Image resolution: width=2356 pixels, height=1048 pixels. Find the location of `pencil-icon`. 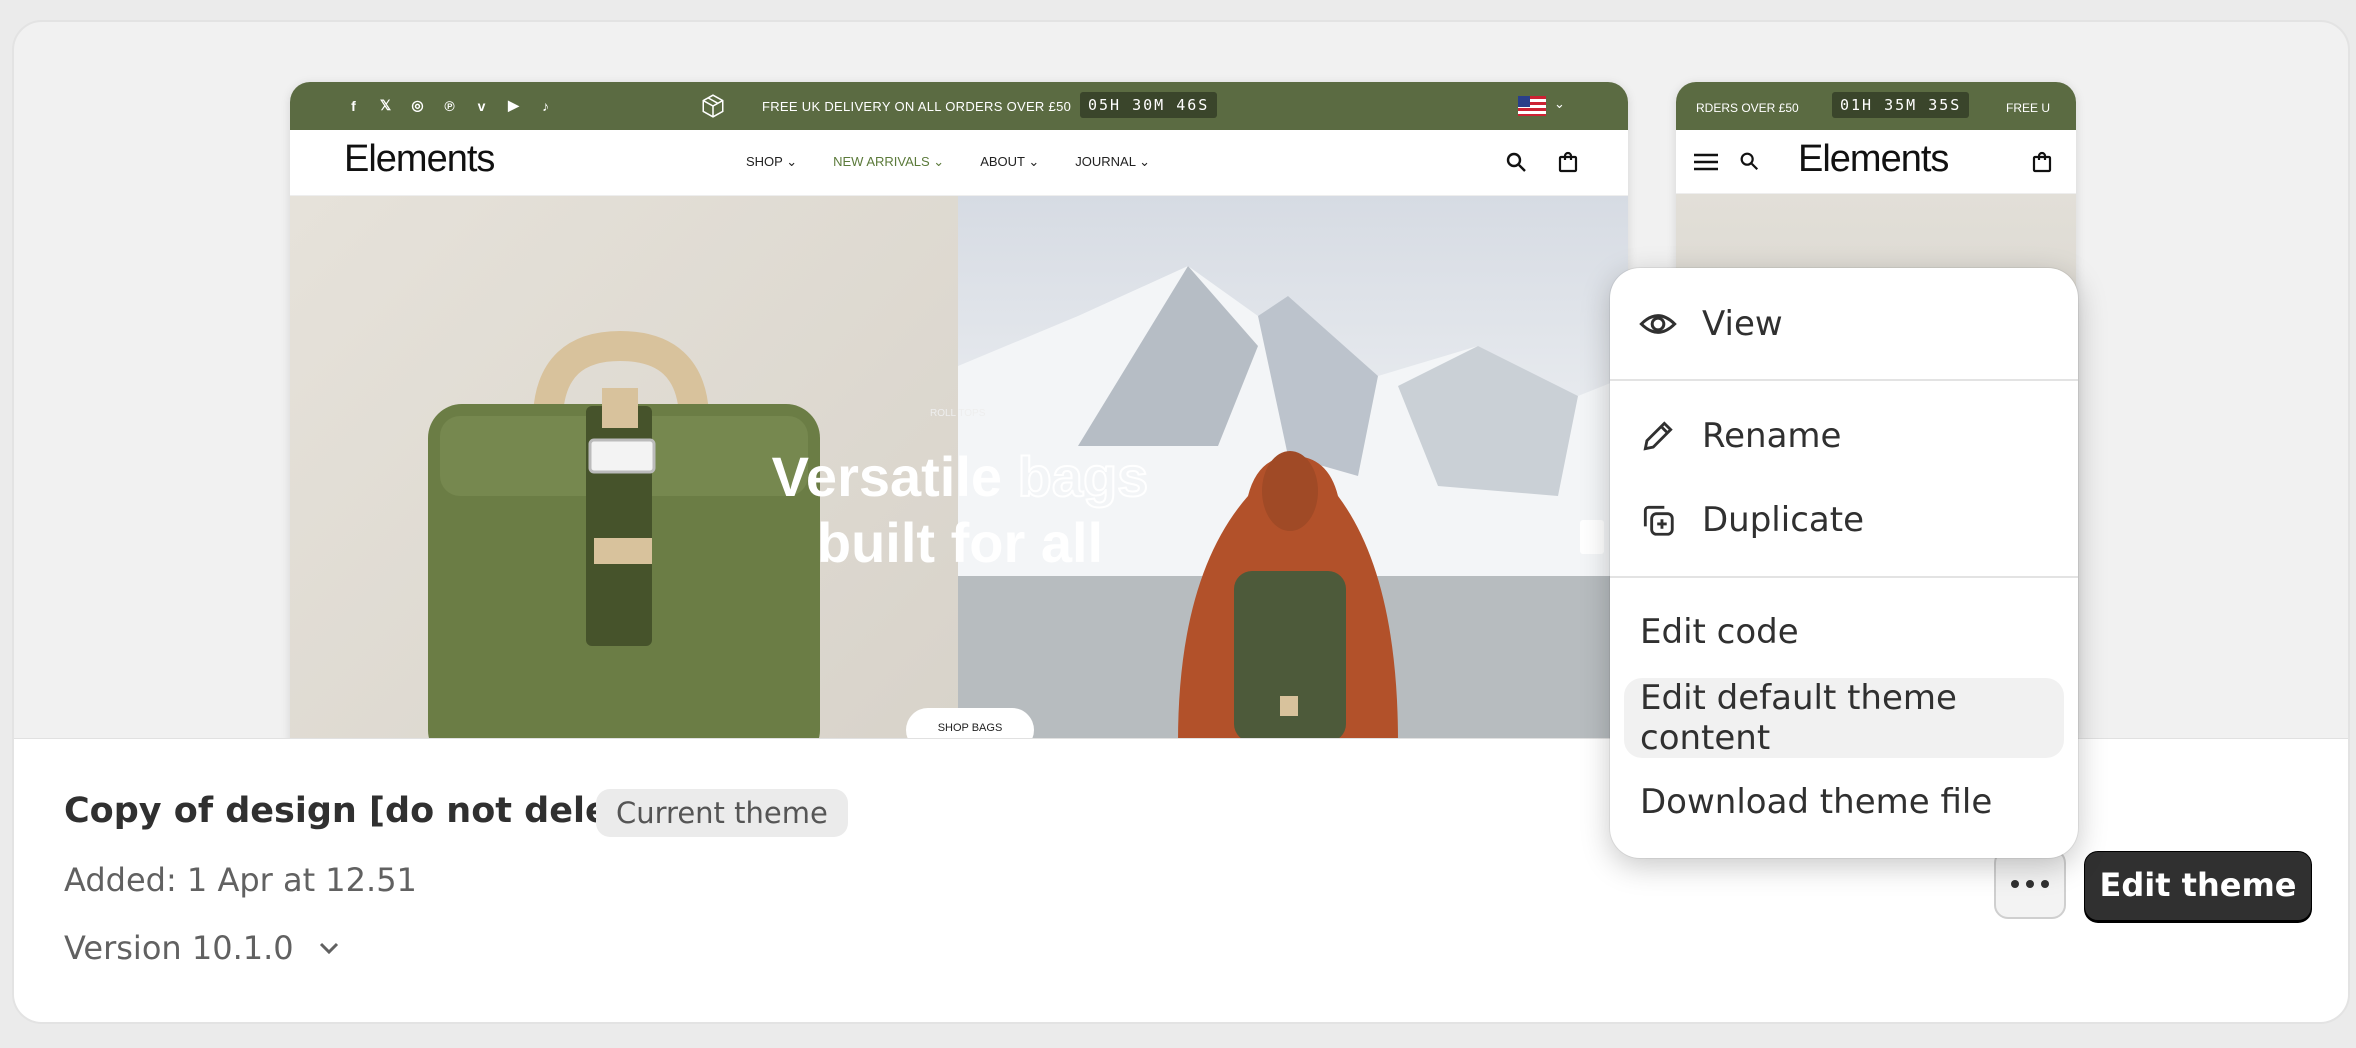

pencil-icon is located at coordinates (1658, 436).